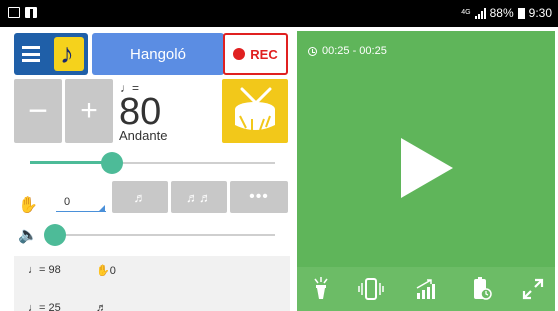 The height and width of the screenshot is (311, 558). What do you see at coordinates (22, 12) in the screenshot?
I see `status-notifications` at bounding box center [22, 12].